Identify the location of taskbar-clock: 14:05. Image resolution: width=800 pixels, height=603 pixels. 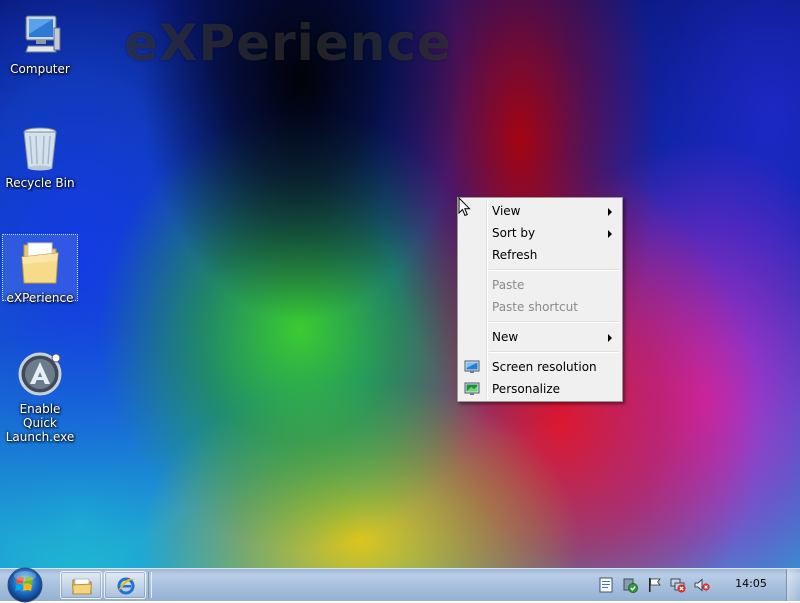
(751, 583).